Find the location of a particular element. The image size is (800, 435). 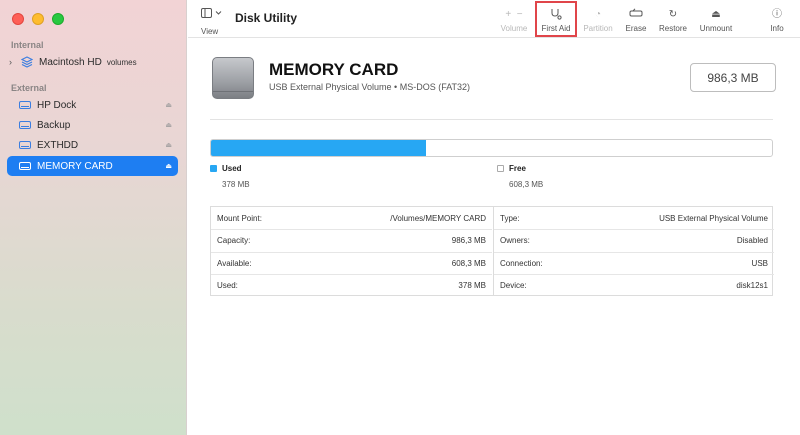

info-label: Available: is located at coordinates (234, 263).